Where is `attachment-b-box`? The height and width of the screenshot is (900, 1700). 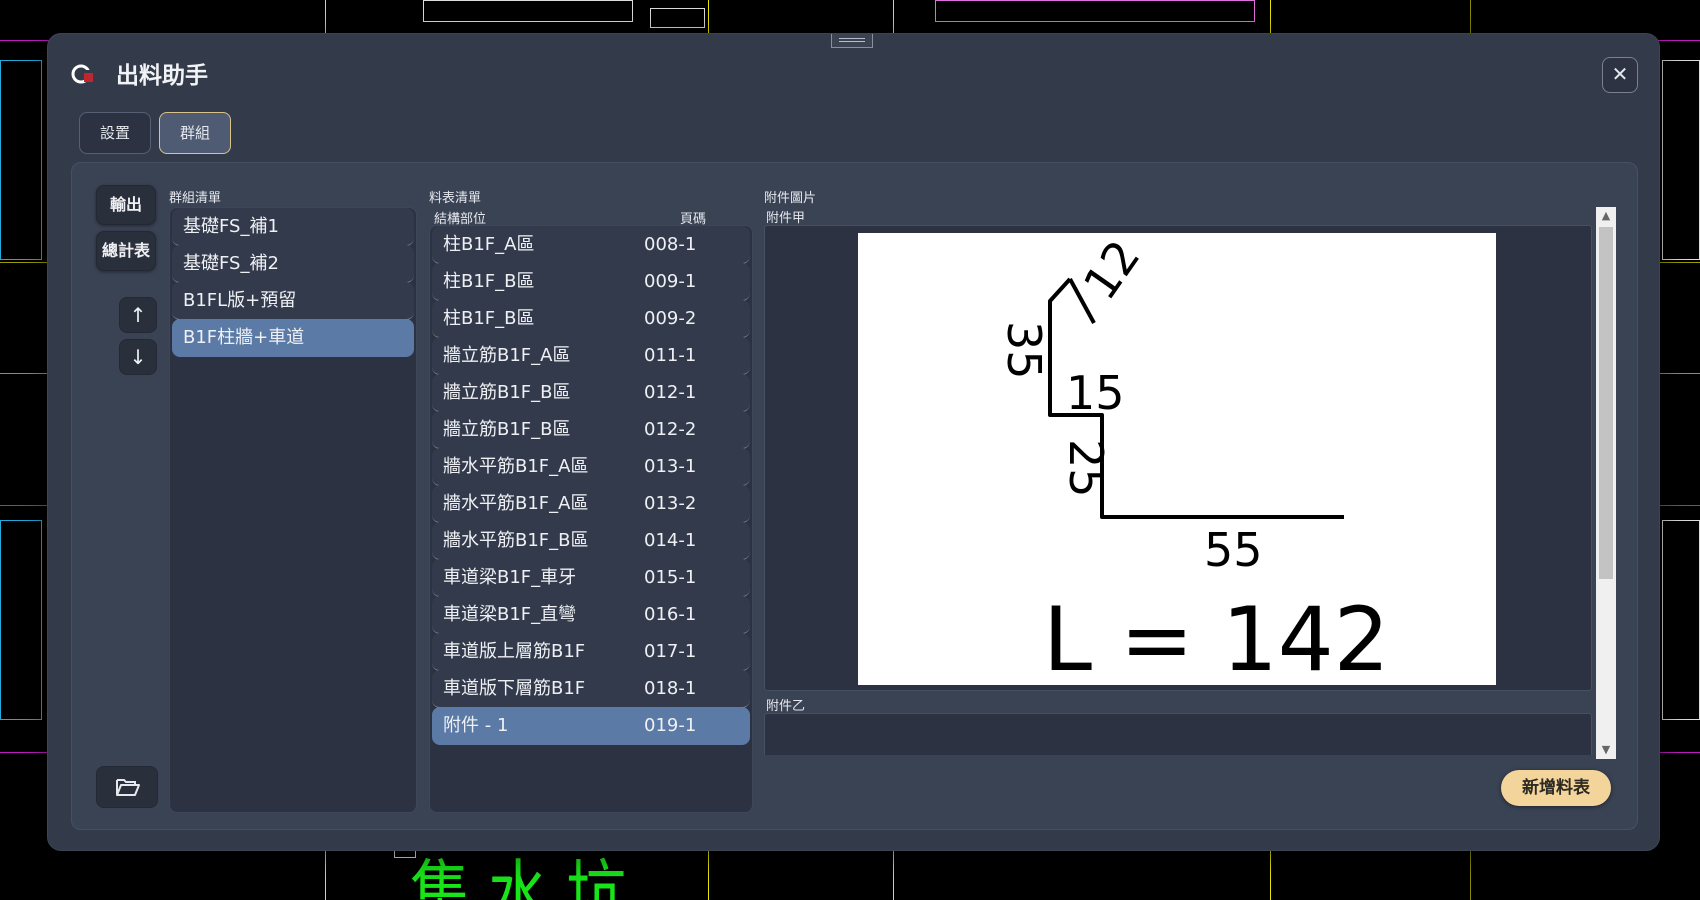
attachment-b-box is located at coordinates (1178, 734).